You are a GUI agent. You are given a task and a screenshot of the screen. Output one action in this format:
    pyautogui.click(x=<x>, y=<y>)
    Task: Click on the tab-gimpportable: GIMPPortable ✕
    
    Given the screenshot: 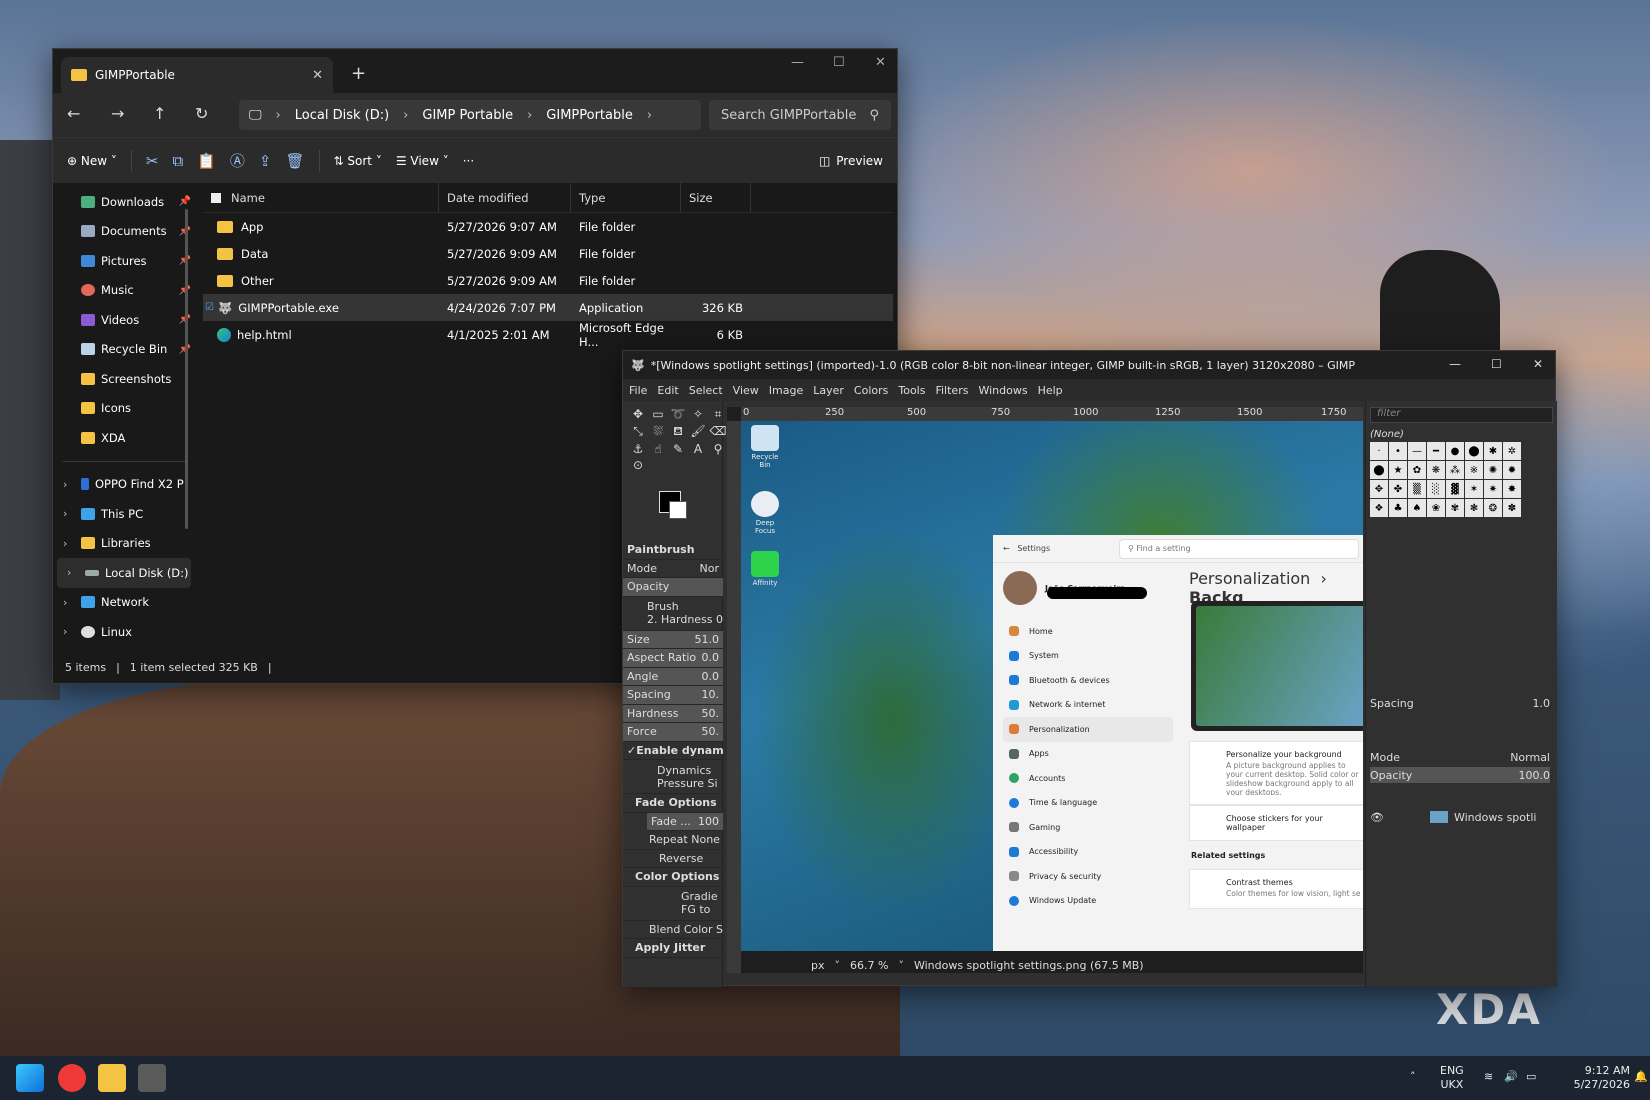 What is the action you would take?
    pyautogui.click(x=197, y=75)
    